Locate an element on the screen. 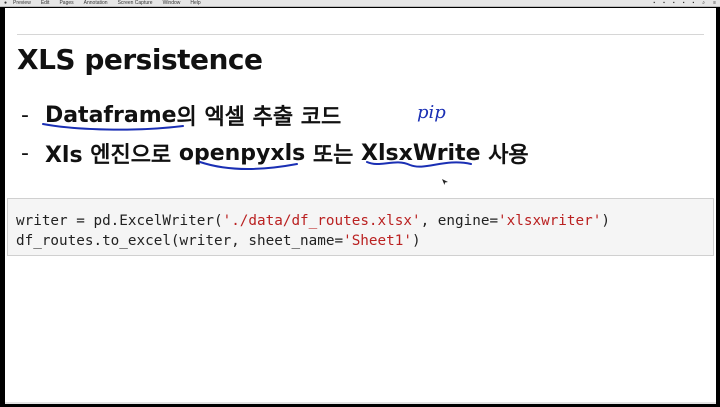 The height and width of the screenshot is (407, 720). bullet-text: 의 엑셀 추출 코드 is located at coordinates (259, 117).